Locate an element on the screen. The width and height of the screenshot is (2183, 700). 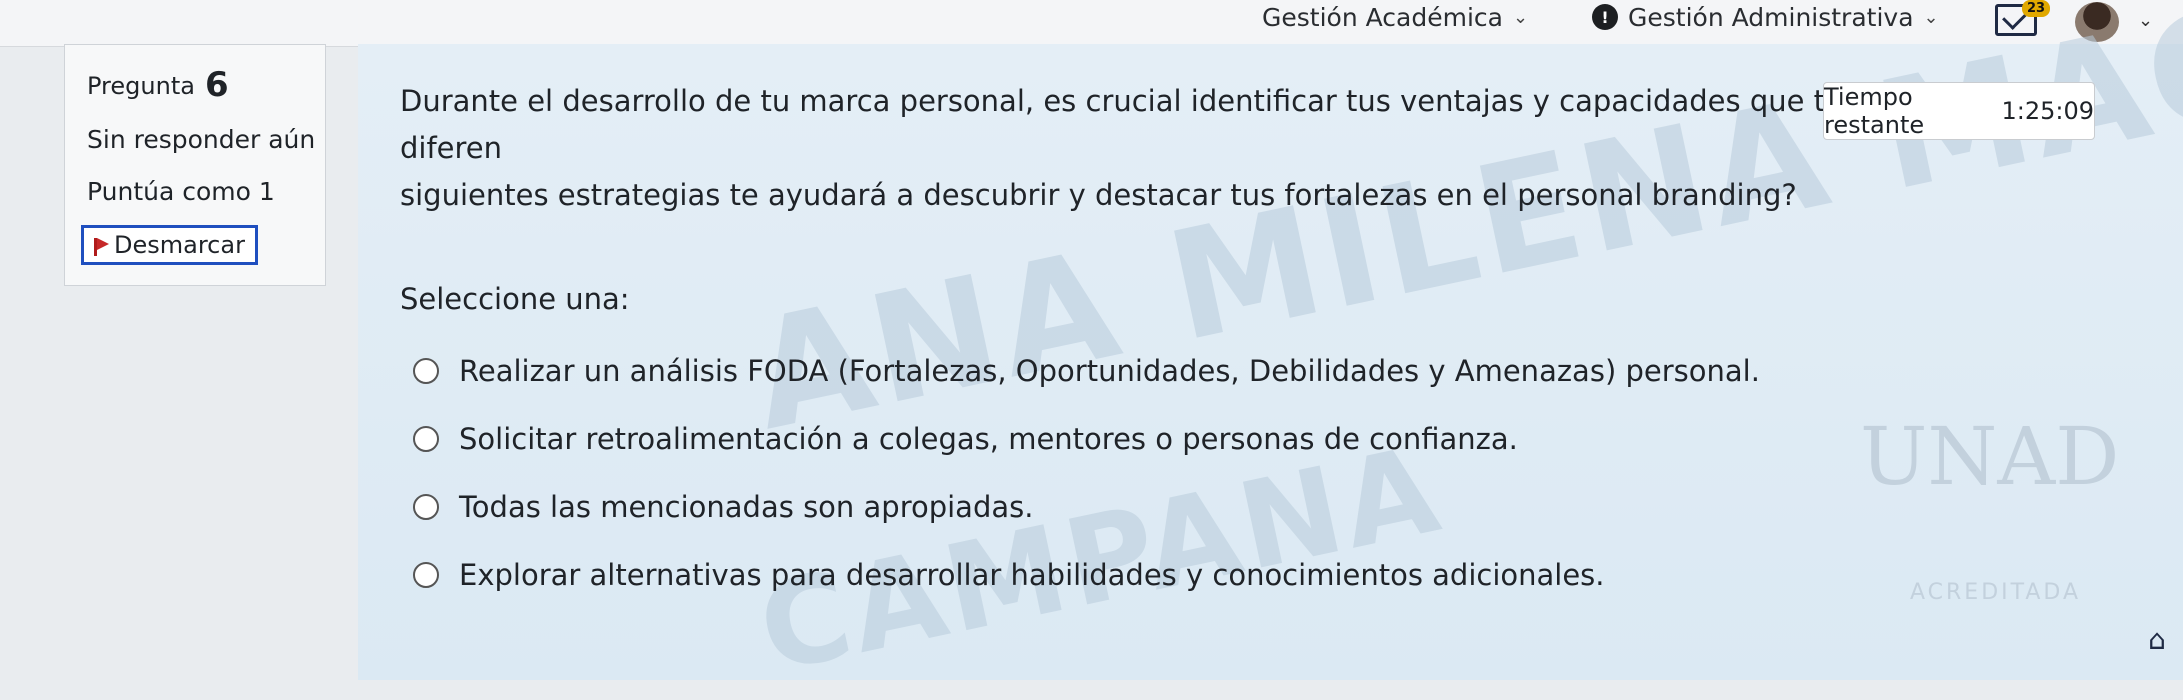
answer-option-c: Todas las mencionadas son apropiadas. is located at coordinates (723, 507).